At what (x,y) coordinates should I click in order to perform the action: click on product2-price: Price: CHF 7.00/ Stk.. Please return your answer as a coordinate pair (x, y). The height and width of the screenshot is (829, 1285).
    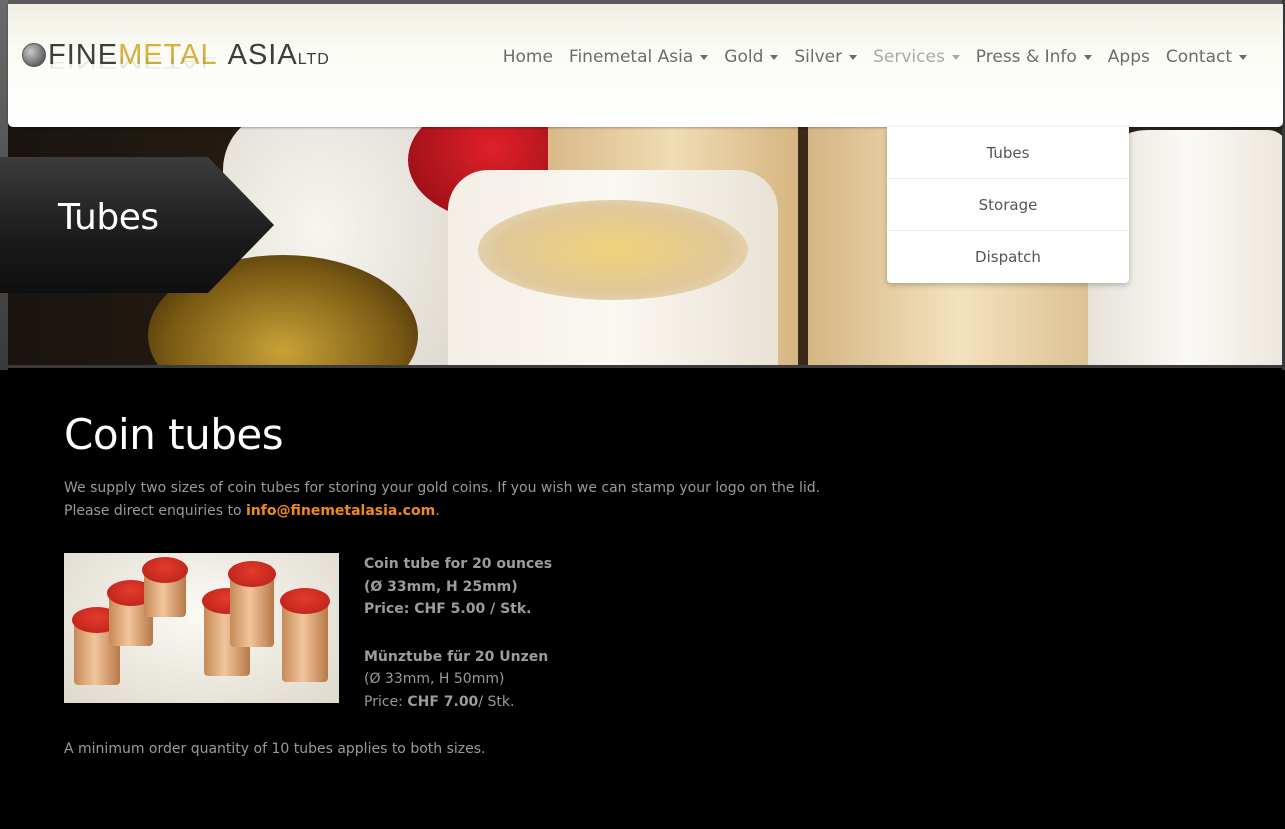
    Looking at the image, I should click on (458, 702).